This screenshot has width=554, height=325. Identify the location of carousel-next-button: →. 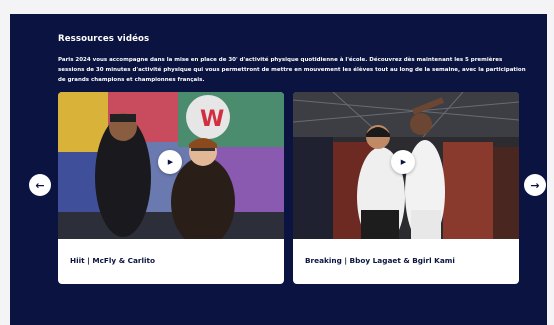
(535, 185).